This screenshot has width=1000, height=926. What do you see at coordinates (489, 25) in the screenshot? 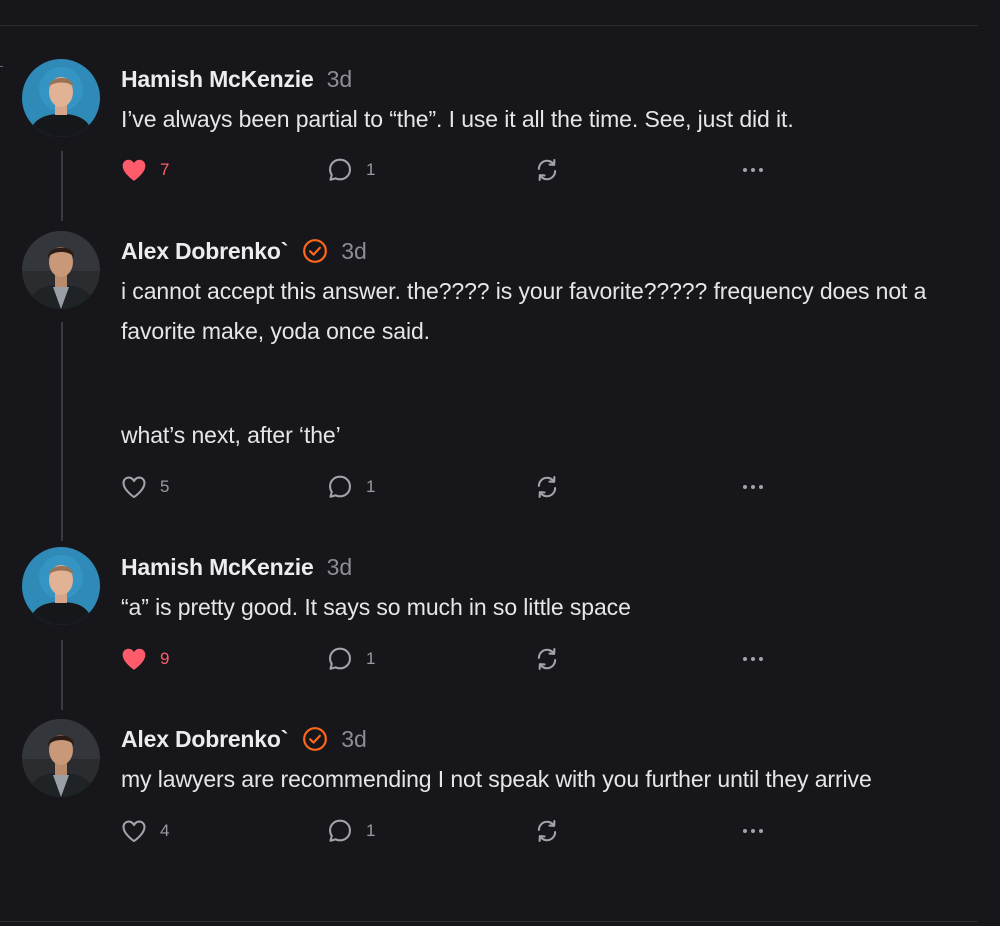
I see `top-divider` at bounding box center [489, 25].